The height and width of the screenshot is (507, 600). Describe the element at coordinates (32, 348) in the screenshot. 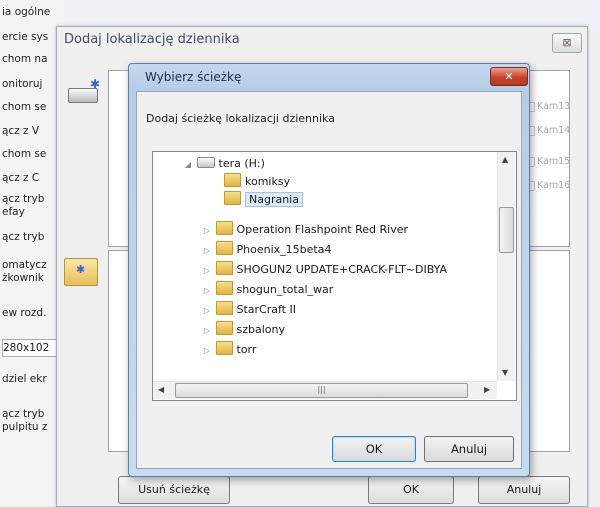

I see `resolution-field: 280x102` at that location.